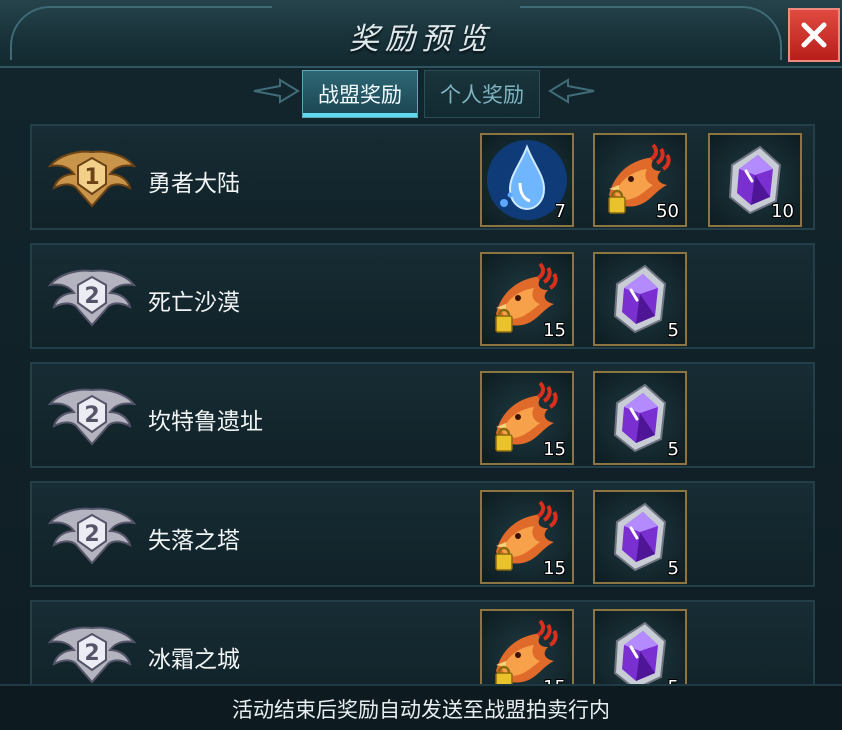 The width and height of the screenshot is (842, 730). I want to click on gold-medal-icon: 1, so click(92, 179).